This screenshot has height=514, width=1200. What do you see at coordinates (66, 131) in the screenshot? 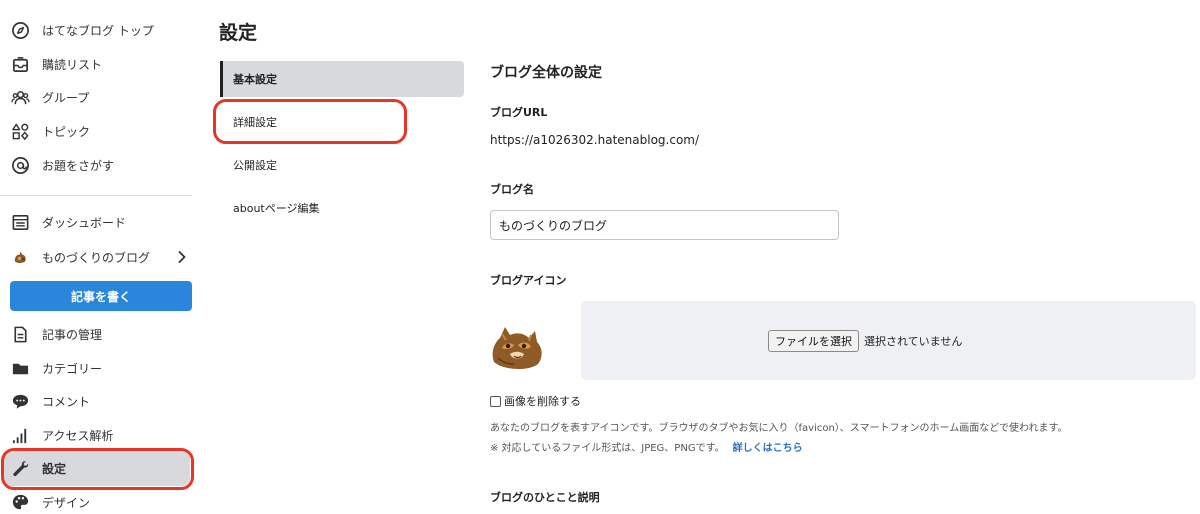
I see `sidebar-item-label: トピック` at bounding box center [66, 131].